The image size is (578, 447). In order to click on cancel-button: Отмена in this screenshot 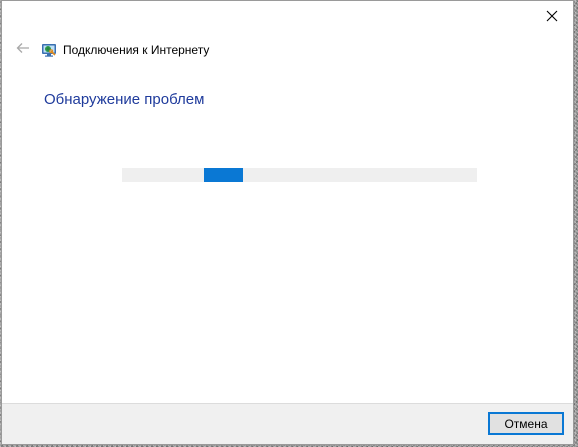, I will do `click(526, 423)`.